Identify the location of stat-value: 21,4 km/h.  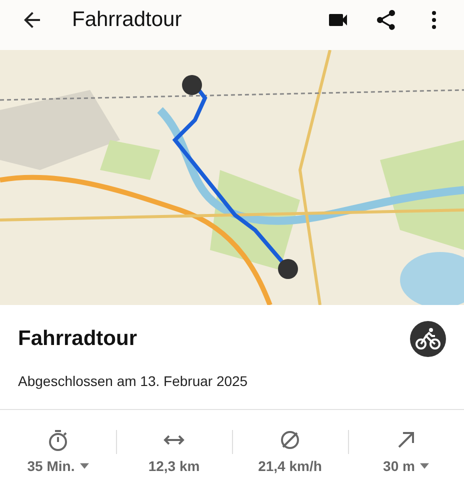
(290, 466).